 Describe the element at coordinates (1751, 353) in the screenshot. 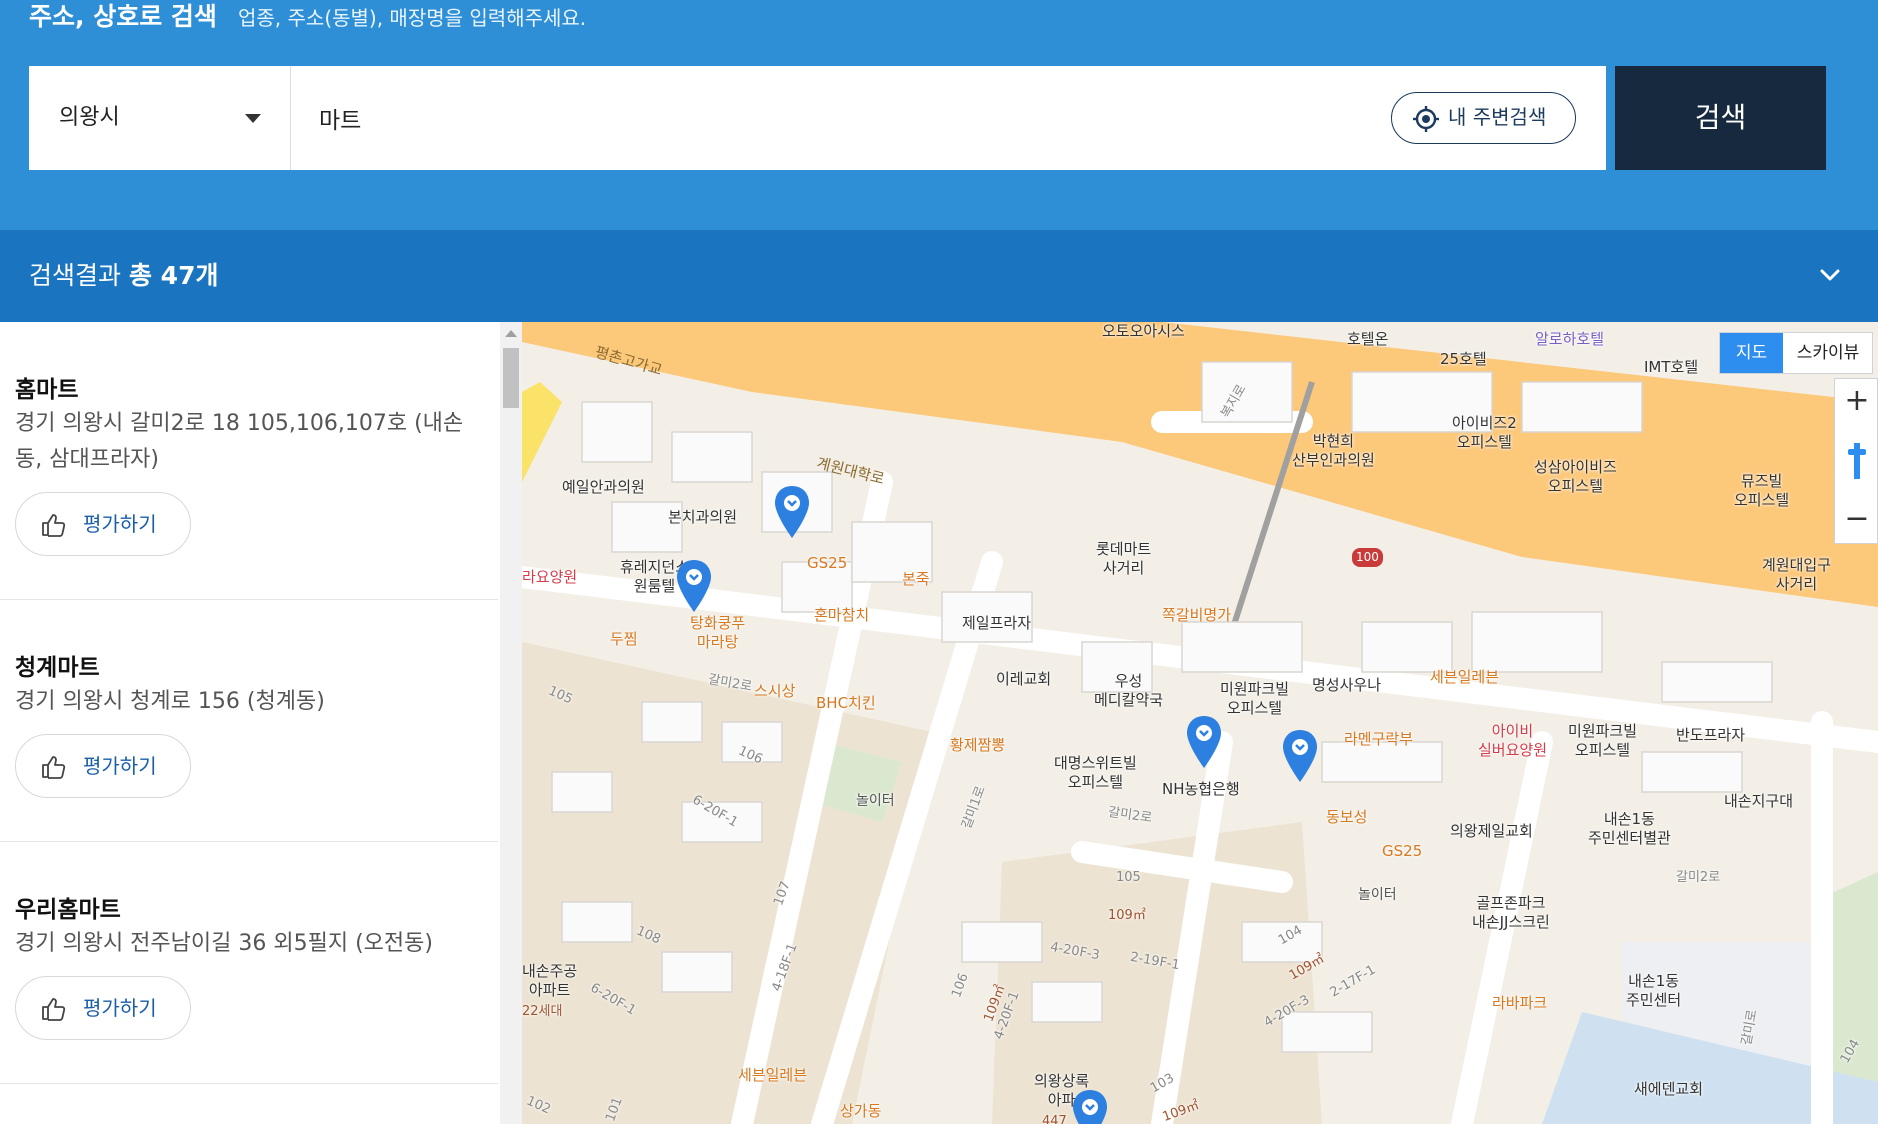

I see `map-type-map-button: 지도` at that location.